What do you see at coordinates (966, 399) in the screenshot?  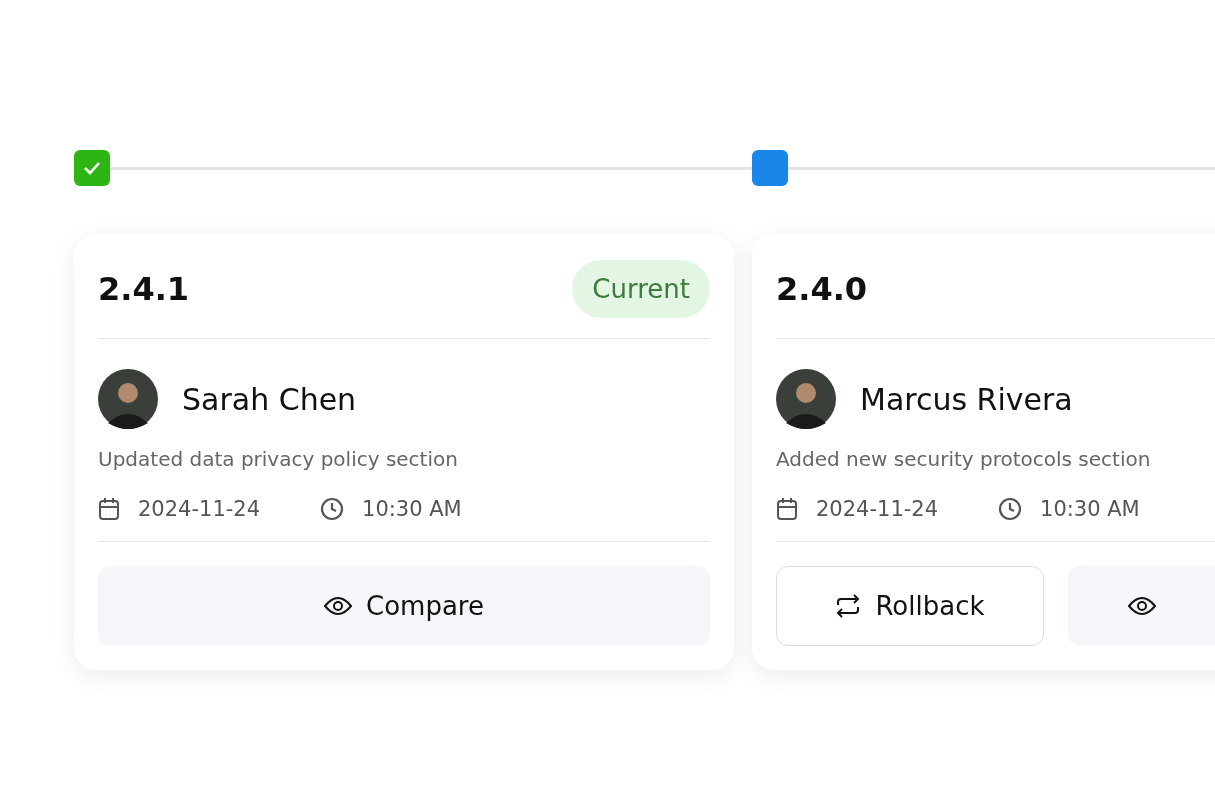 I see `author-name: Marcus Rivera` at bounding box center [966, 399].